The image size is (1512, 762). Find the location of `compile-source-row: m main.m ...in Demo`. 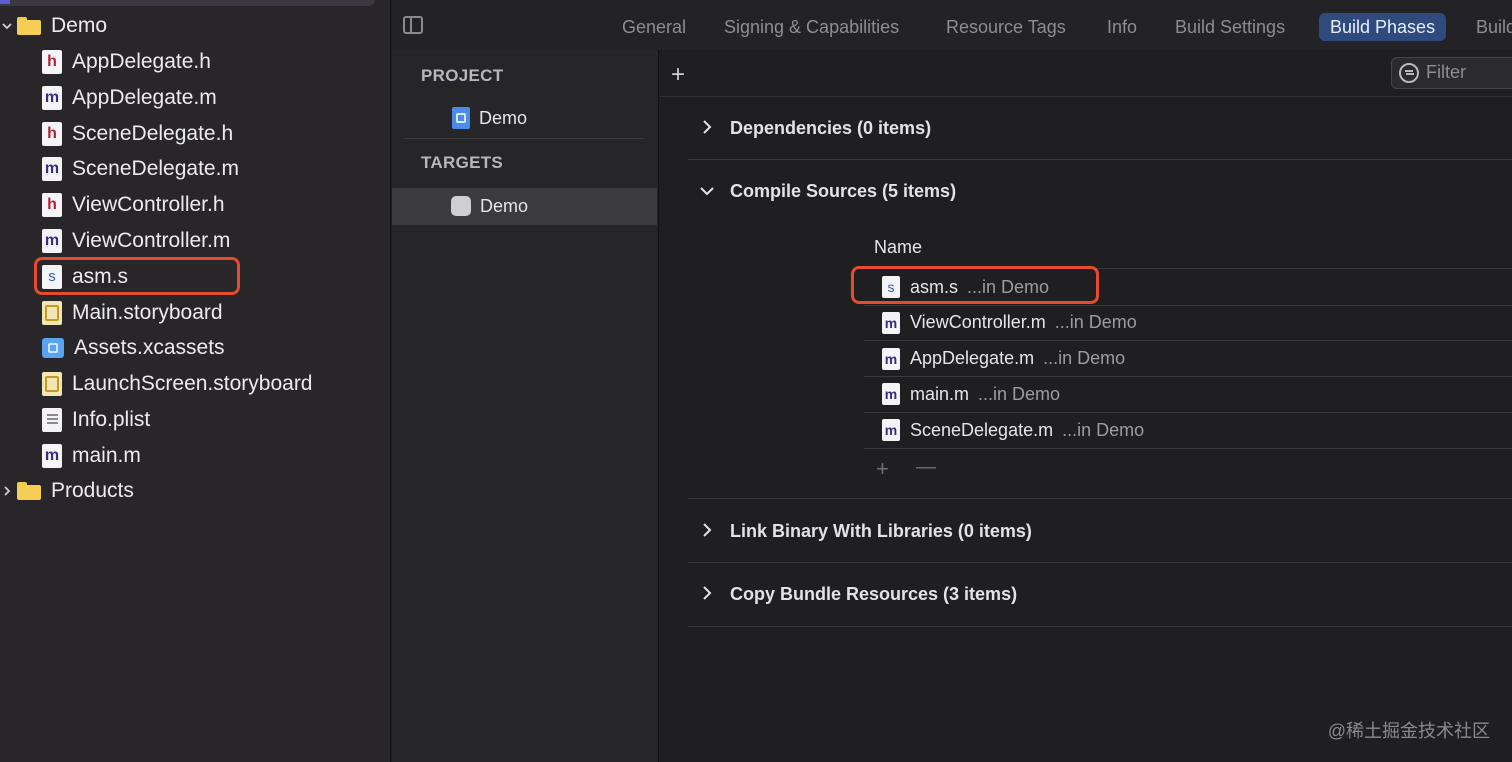

compile-source-row: m main.m ...in Demo is located at coordinates (971, 394).